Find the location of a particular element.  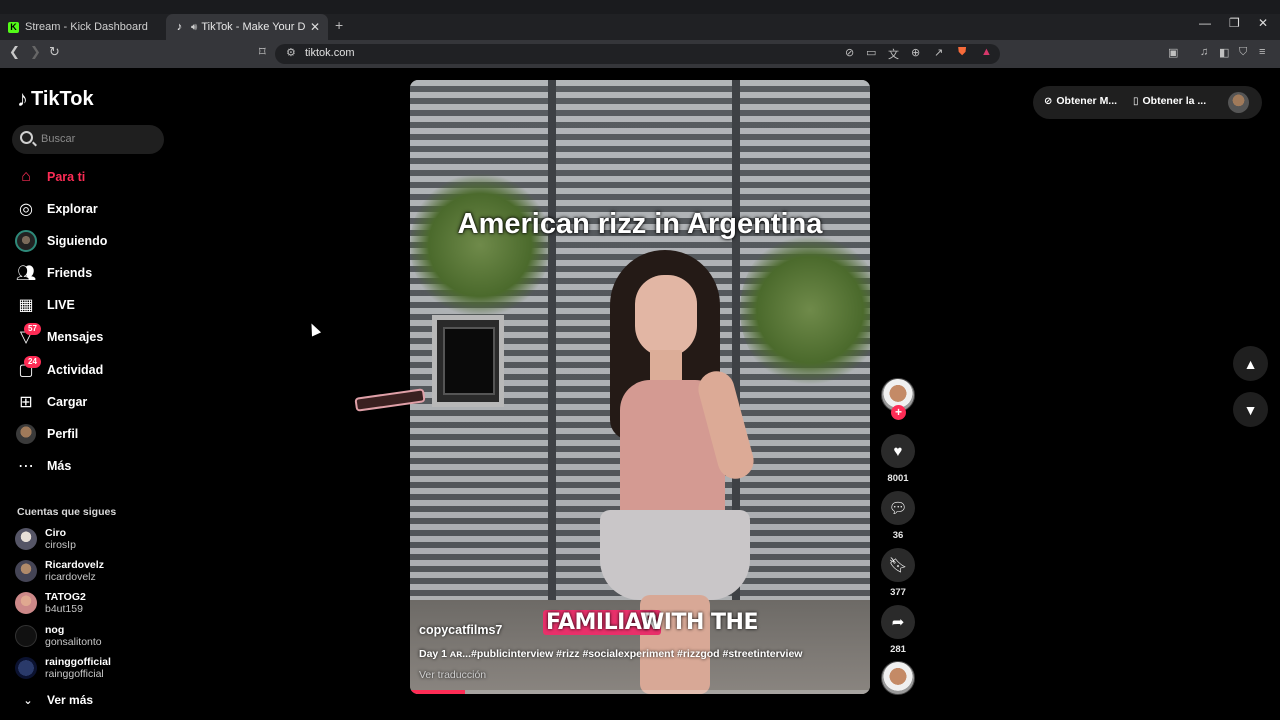

nav-label: Más is located at coordinates (59, 466).